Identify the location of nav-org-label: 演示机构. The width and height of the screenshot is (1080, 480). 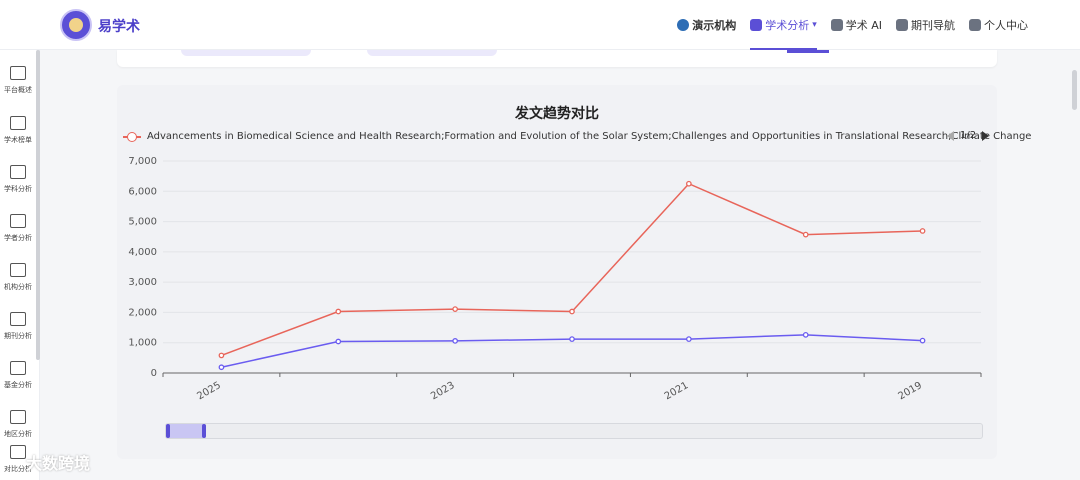
(714, 25).